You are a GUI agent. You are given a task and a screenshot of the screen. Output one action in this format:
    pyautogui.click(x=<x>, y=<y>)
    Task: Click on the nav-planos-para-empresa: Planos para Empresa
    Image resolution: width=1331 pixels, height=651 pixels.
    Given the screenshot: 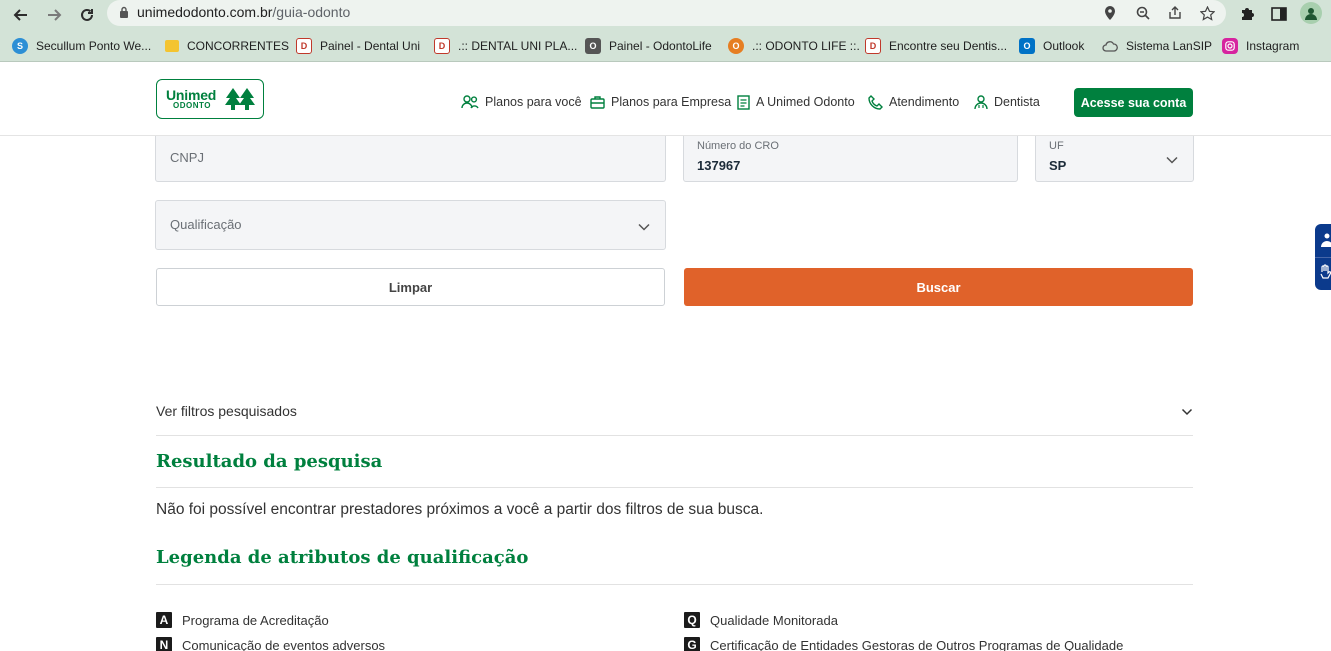 What is the action you would take?
    pyautogui.click(x=660, y=102)
    